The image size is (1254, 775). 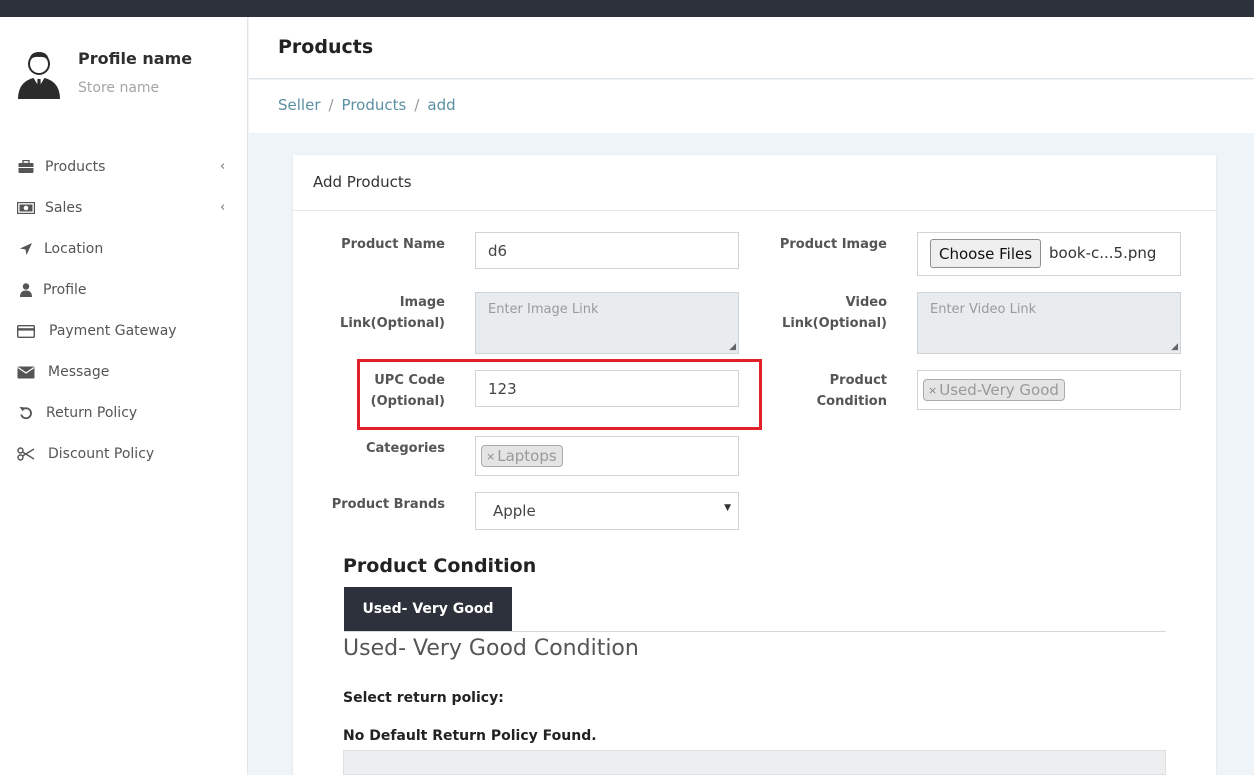 What do you see at coordinates (124, 208) in the screenshot?
I see `sidebar-item-sales: Sales ‹` at bounding box center [124, 208].